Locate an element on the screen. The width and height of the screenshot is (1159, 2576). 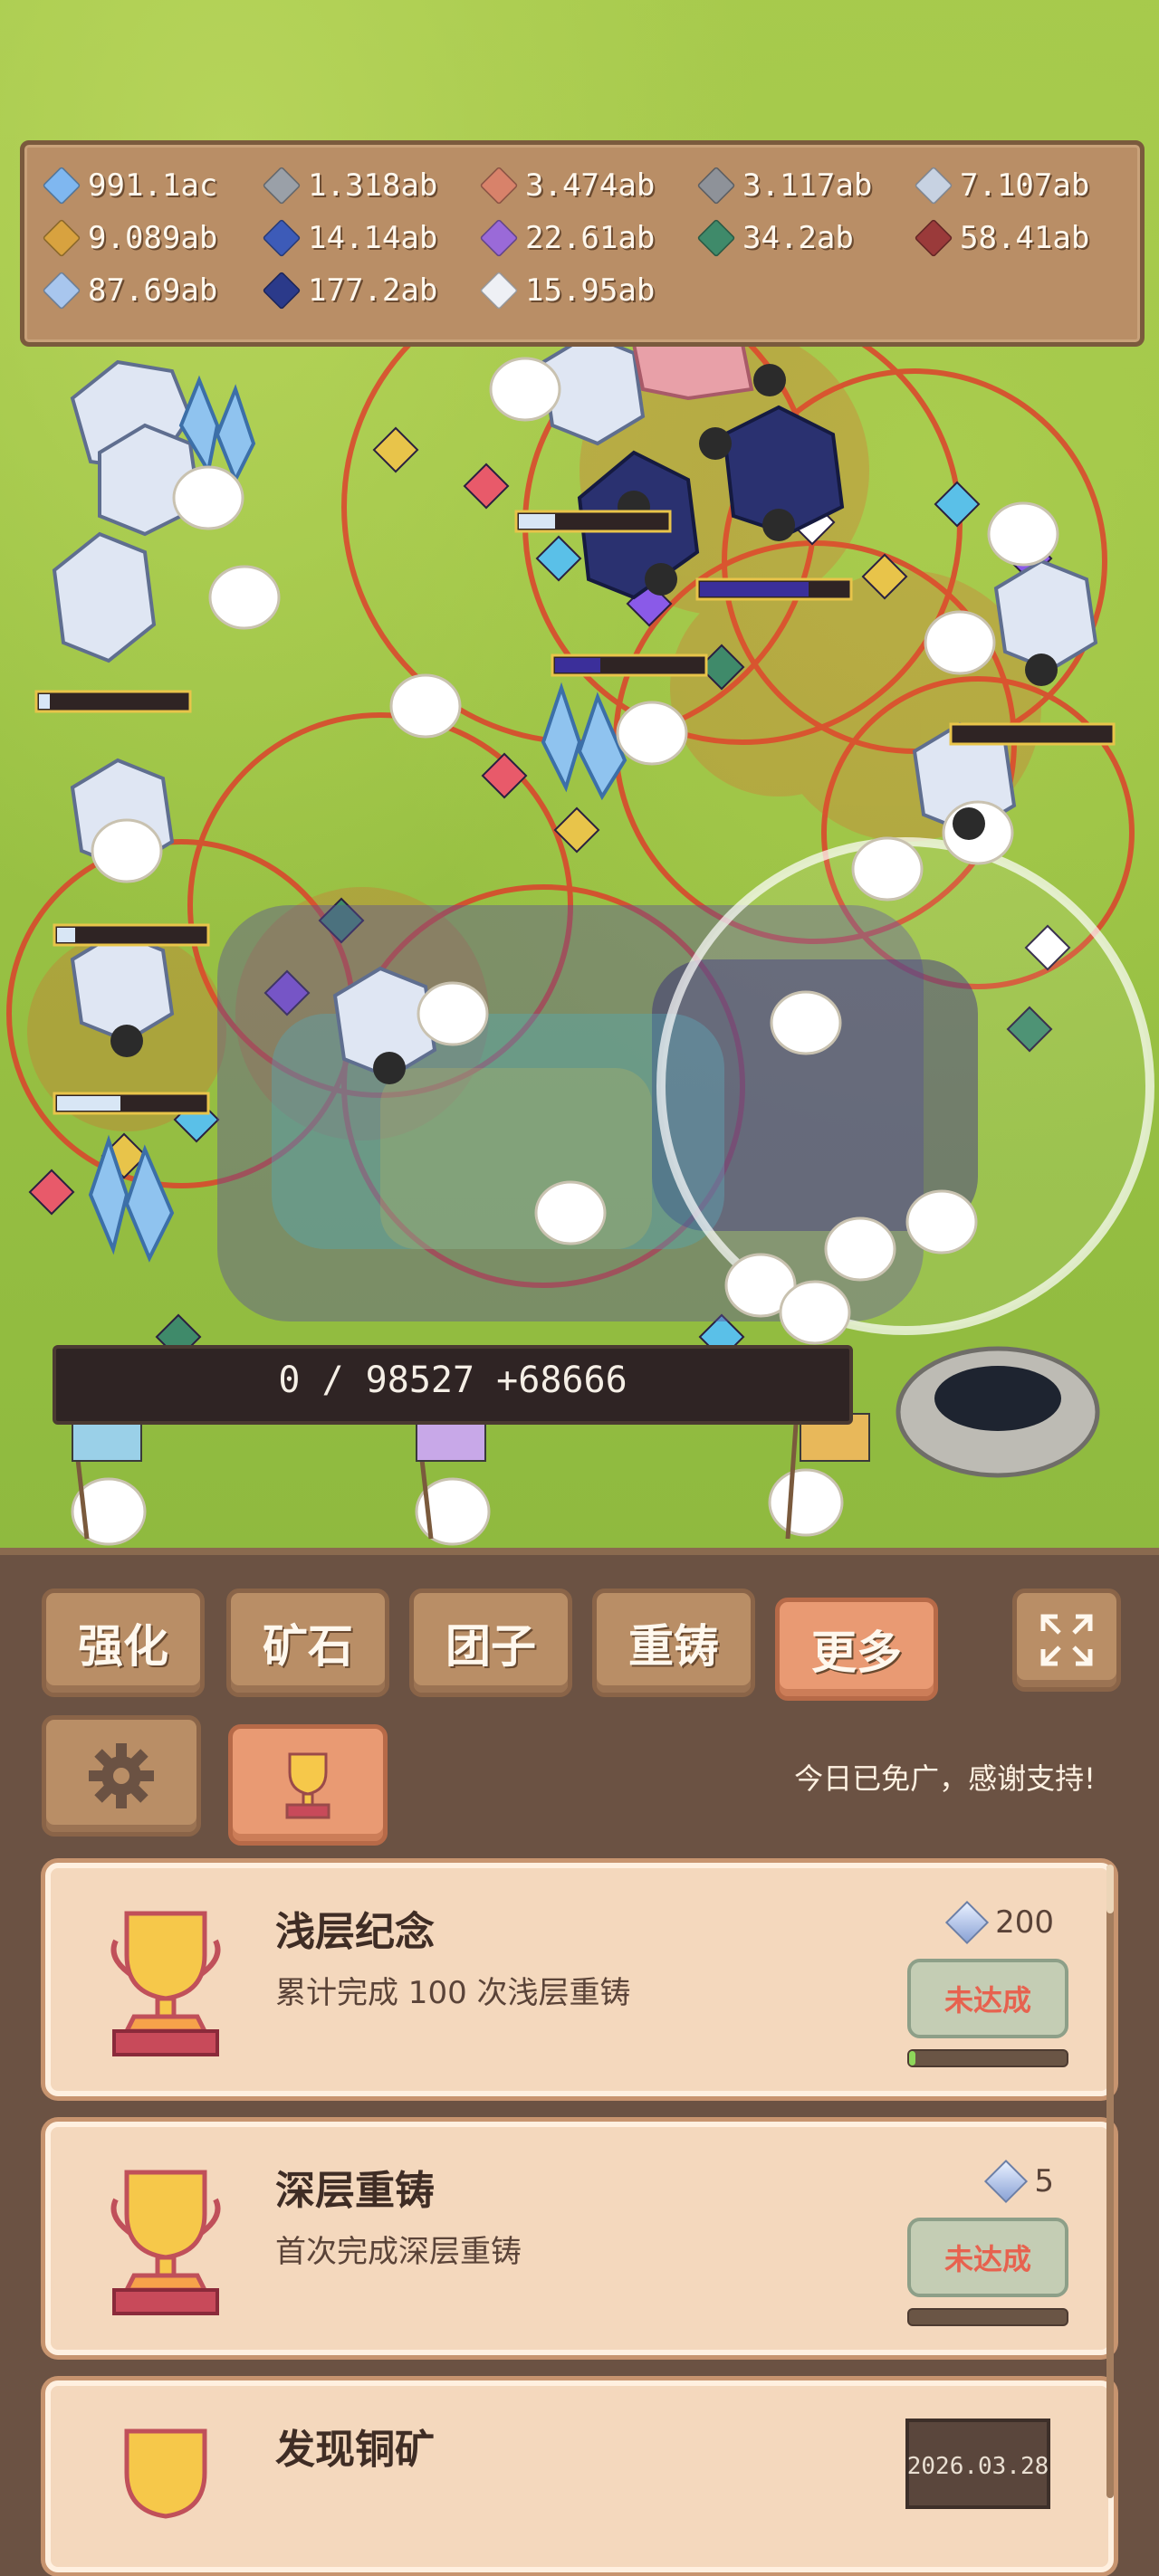
ore-copper-icon is located at coordinates (499, 186).